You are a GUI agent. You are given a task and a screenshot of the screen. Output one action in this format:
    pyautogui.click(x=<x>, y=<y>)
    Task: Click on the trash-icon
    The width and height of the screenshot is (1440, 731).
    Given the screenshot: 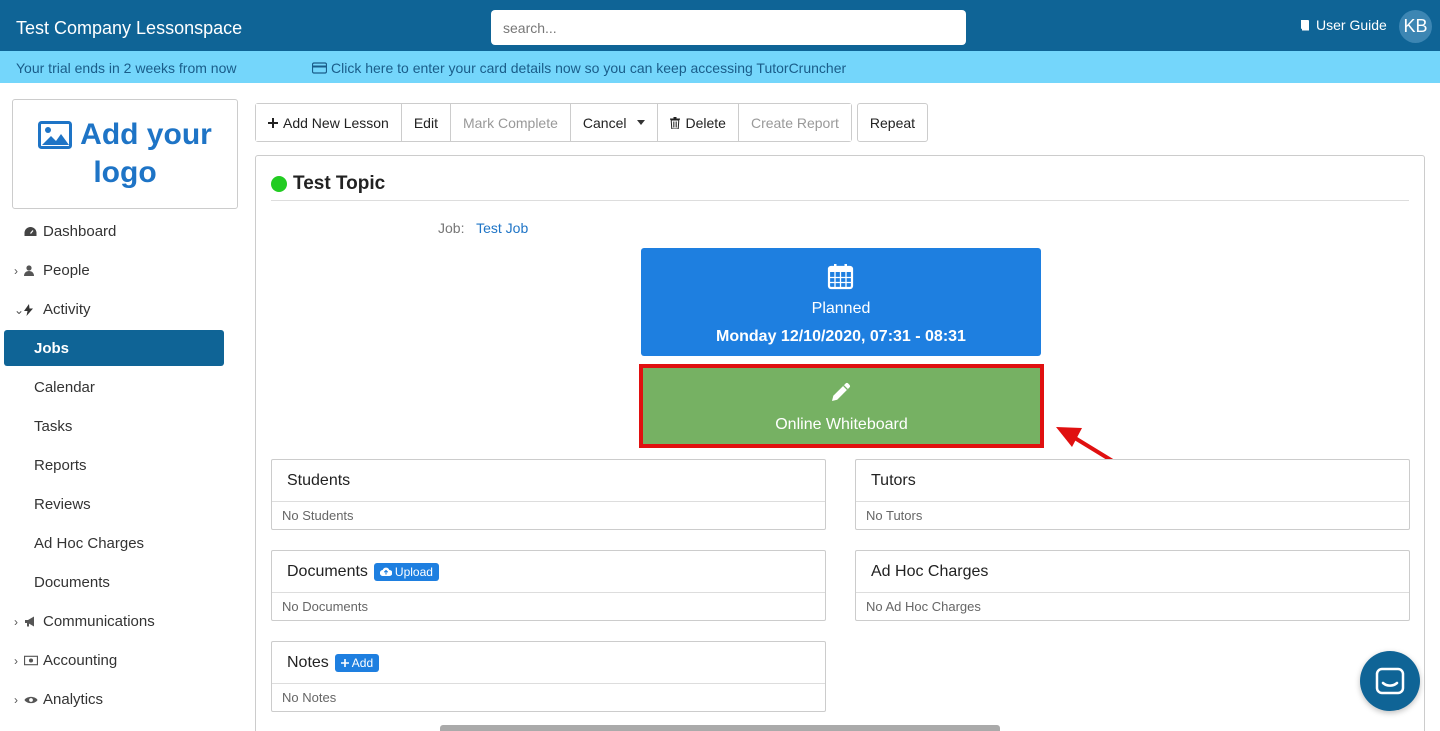 What is the action you would take?
    pyautogui.click(x=675, y=122)
    